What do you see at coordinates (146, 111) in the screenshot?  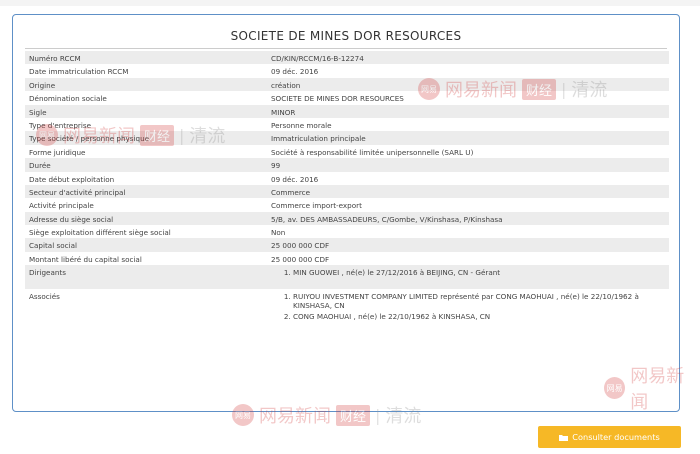 I see `field-label: Sigle` at bounding box center [146, 111].